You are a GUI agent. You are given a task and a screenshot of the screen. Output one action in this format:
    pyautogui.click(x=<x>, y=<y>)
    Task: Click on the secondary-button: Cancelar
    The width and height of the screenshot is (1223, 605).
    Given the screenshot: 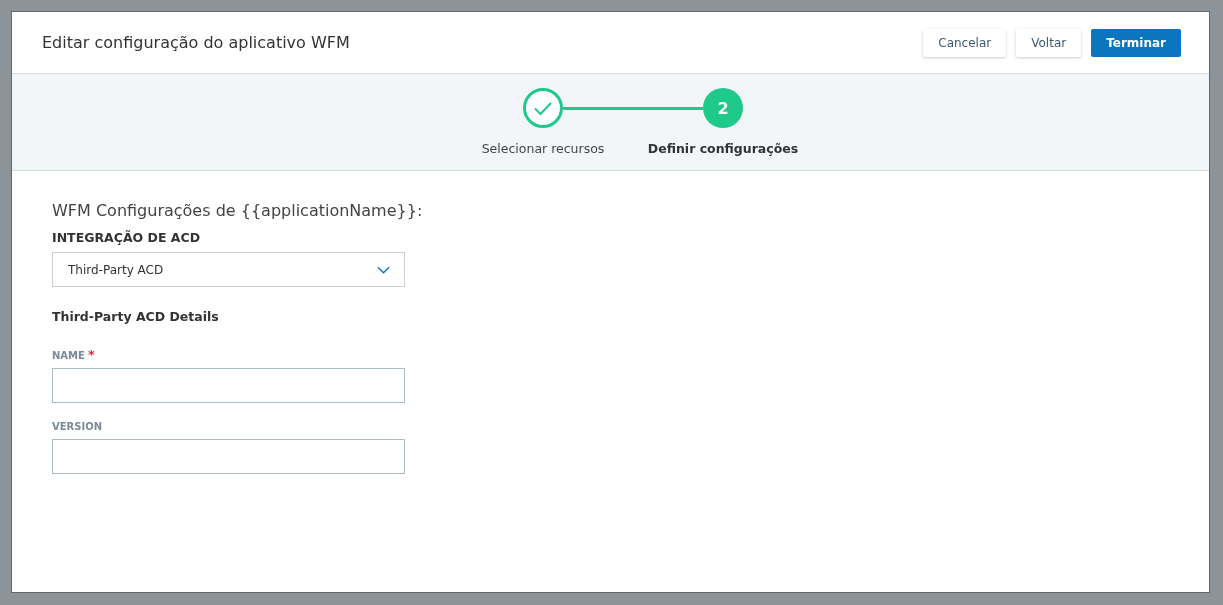 What is the action you would take?
    pyautogui.click(x=965, y=42)
    